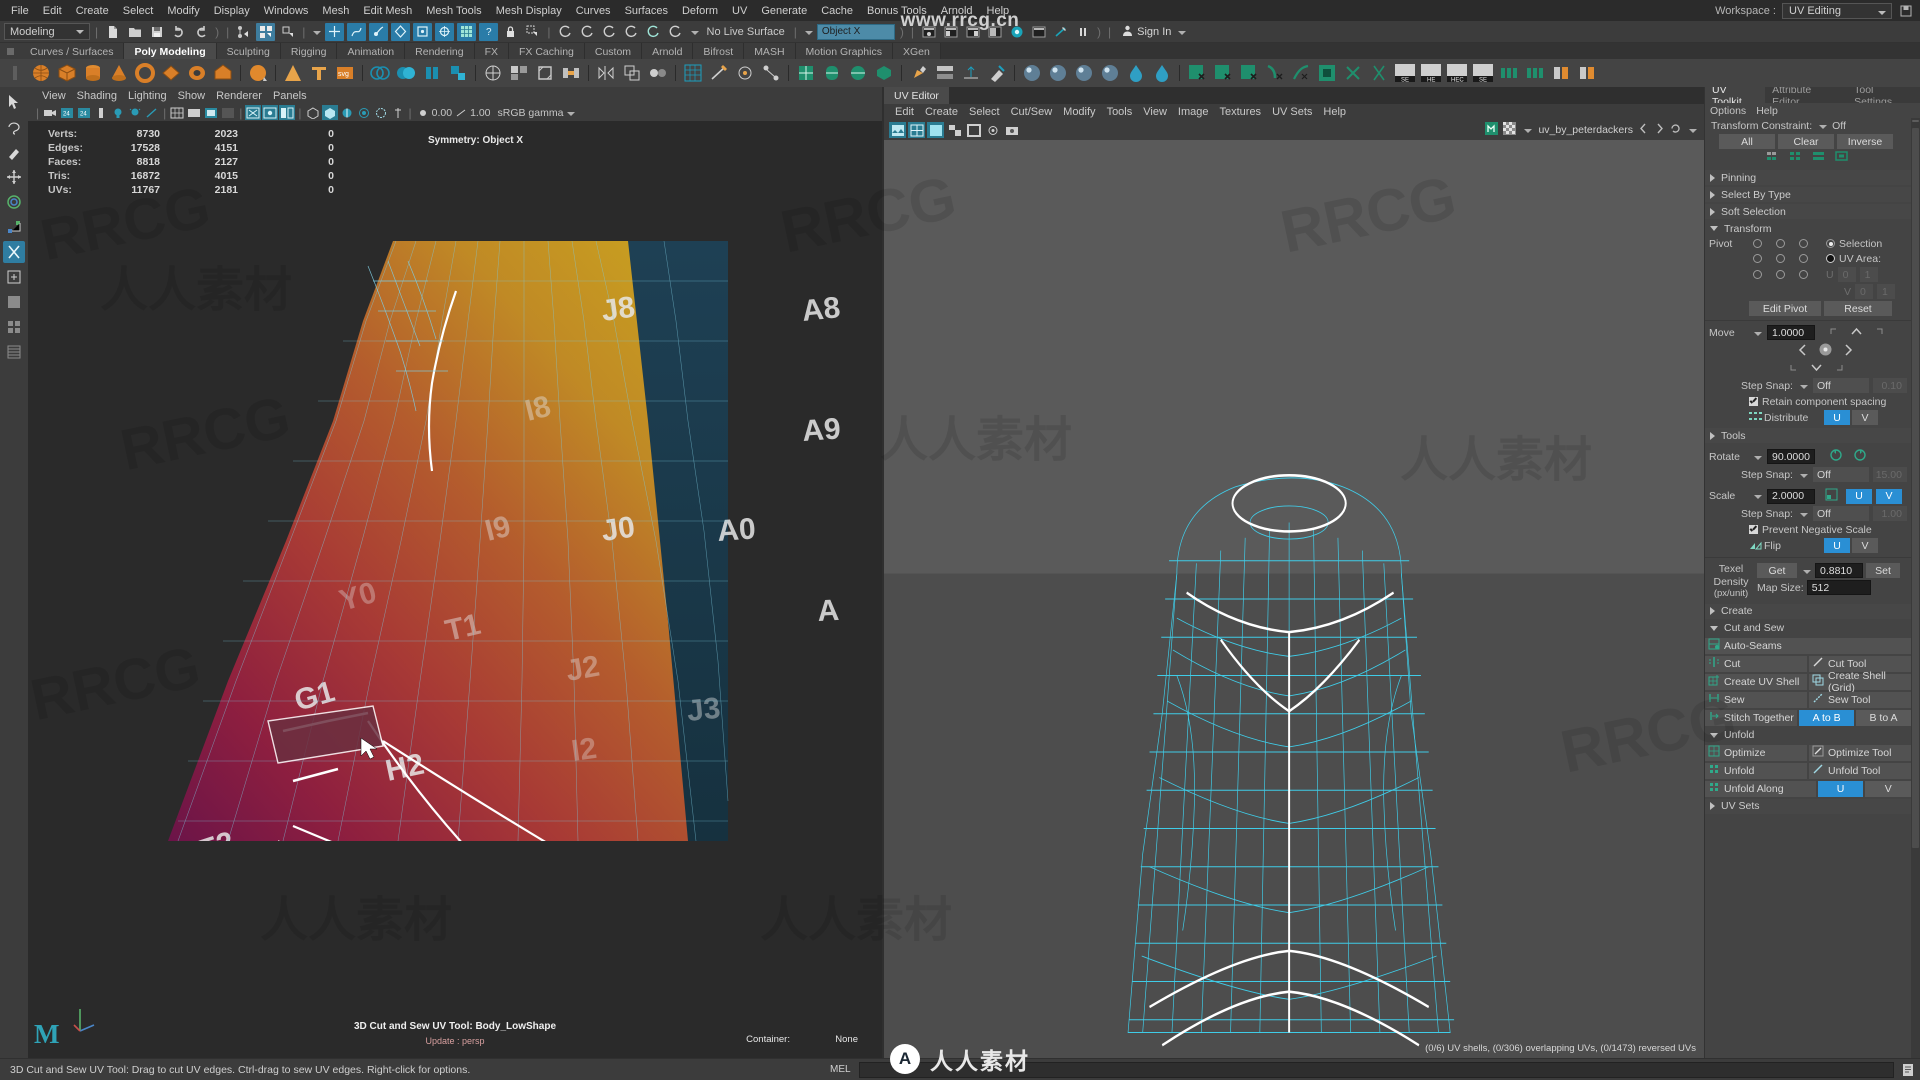 The width and height of the screenshot is (1920, 1080). What do you see at coordinates (194, 112) in the screenshot?
I see `smooth-shade-icon` at bounding box center [194, 112].